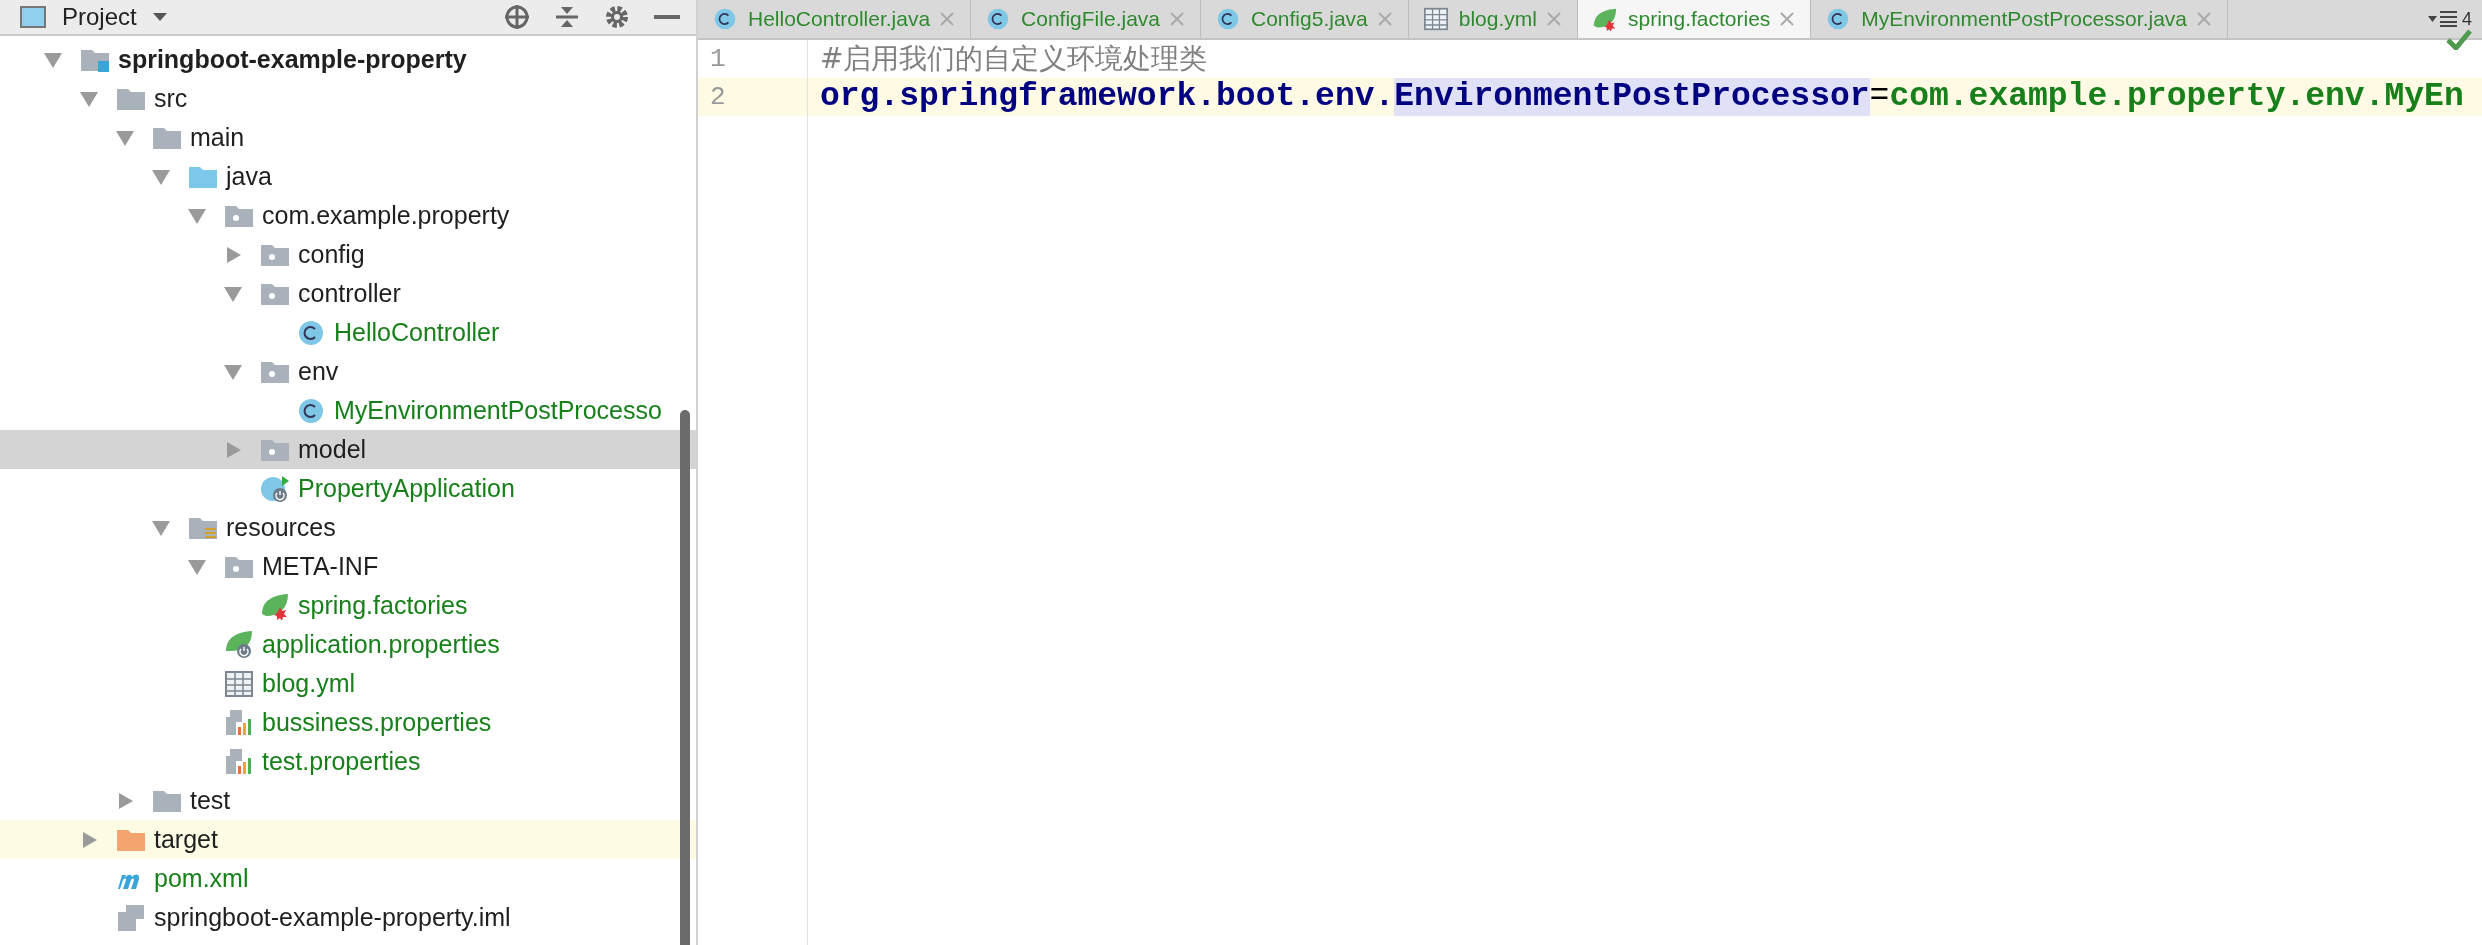 The width and height of the screenshot is (2482, 945). What do you see at coordinates (685, 677) in the screenshot?
I see `scrollbar` at bounding box center [685, 677].